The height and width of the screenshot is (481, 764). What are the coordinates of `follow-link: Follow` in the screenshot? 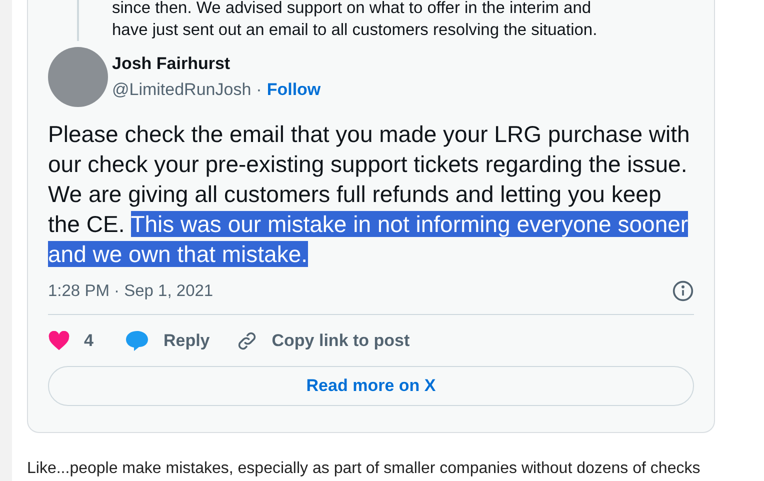 It's located at (293, 89).